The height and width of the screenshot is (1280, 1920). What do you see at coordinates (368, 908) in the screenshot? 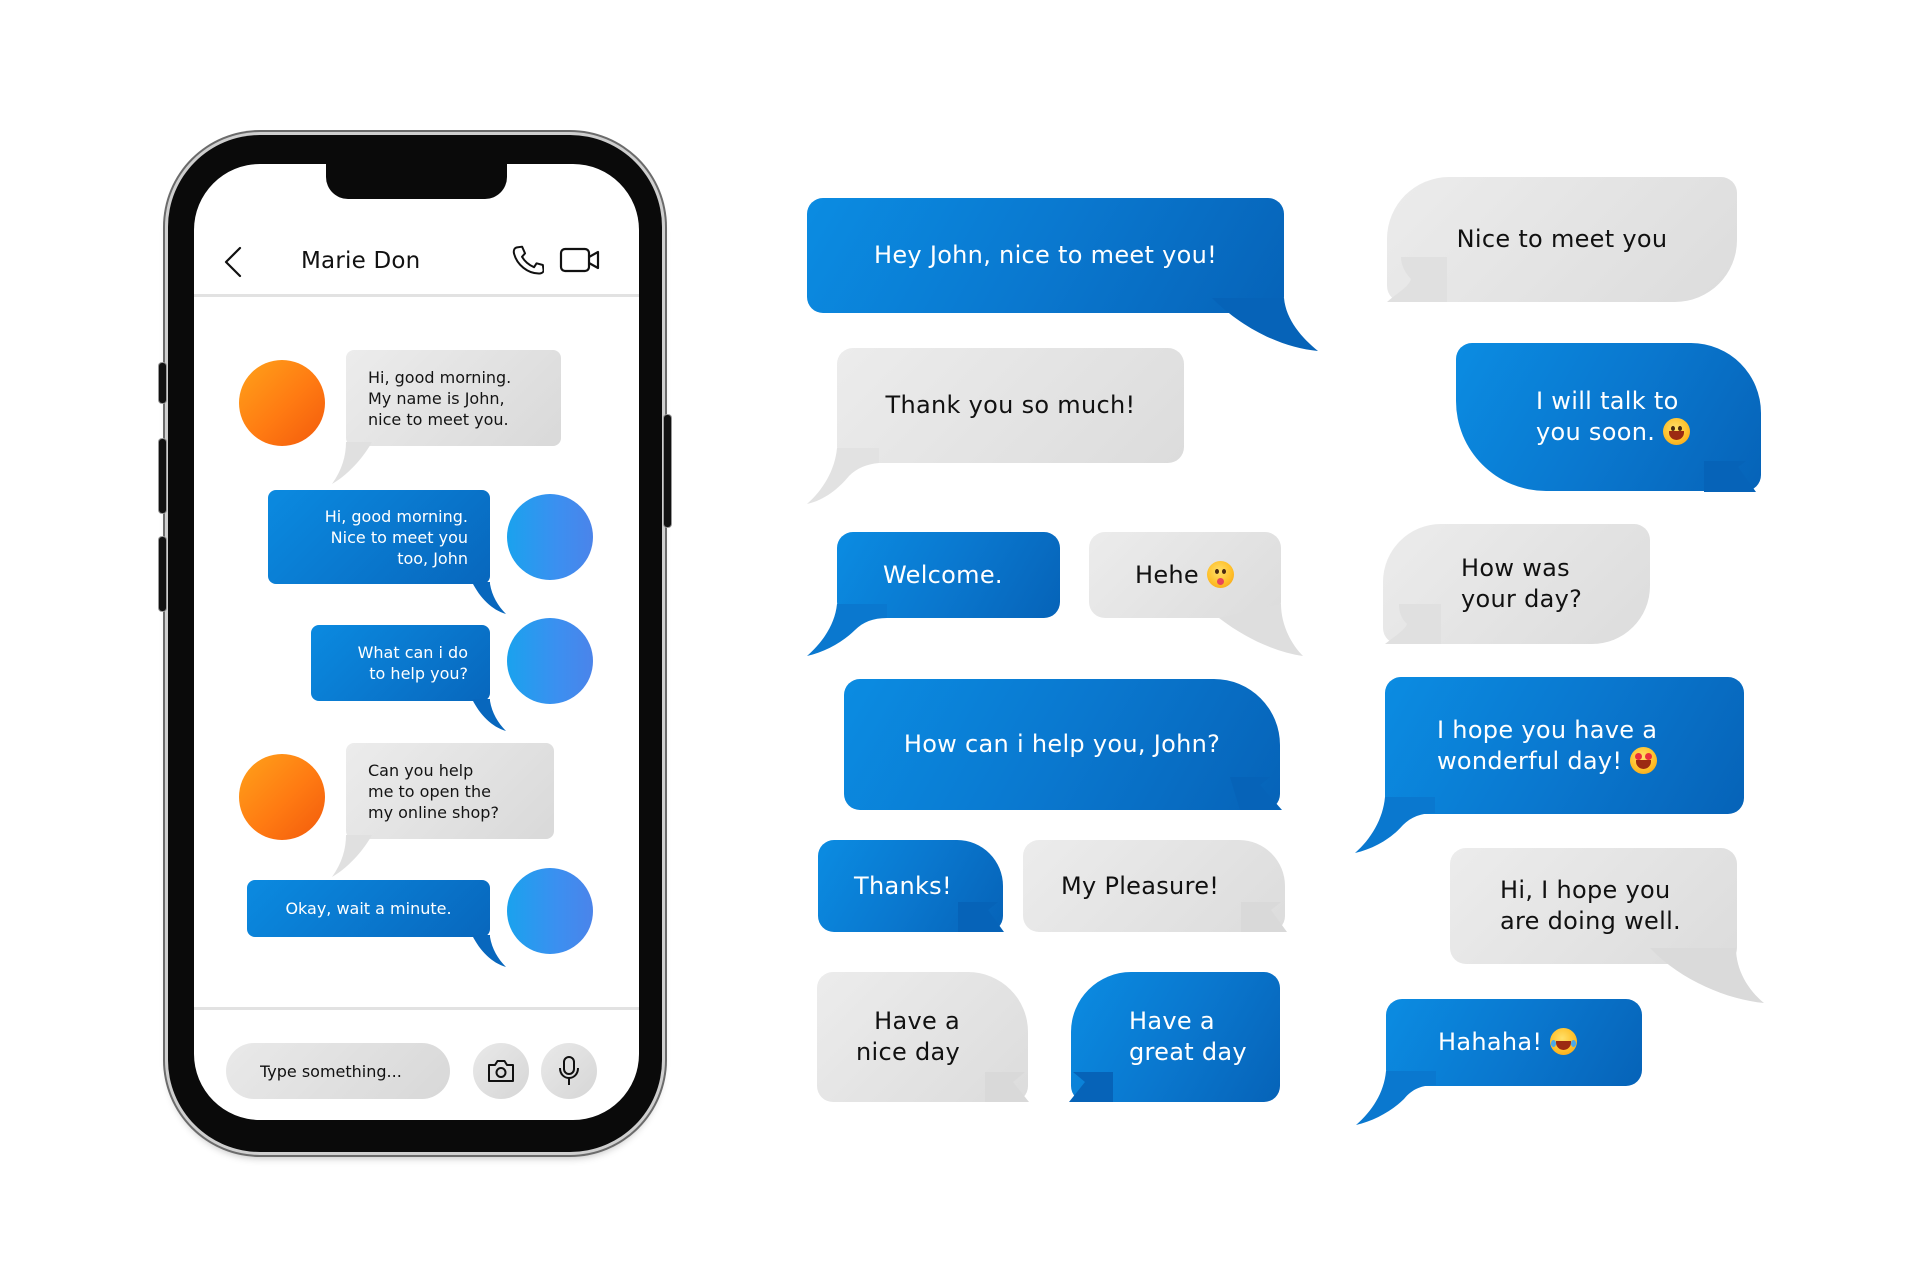
I see `message-line: Okay, wait a minute.` at bounding box center [368, 908].